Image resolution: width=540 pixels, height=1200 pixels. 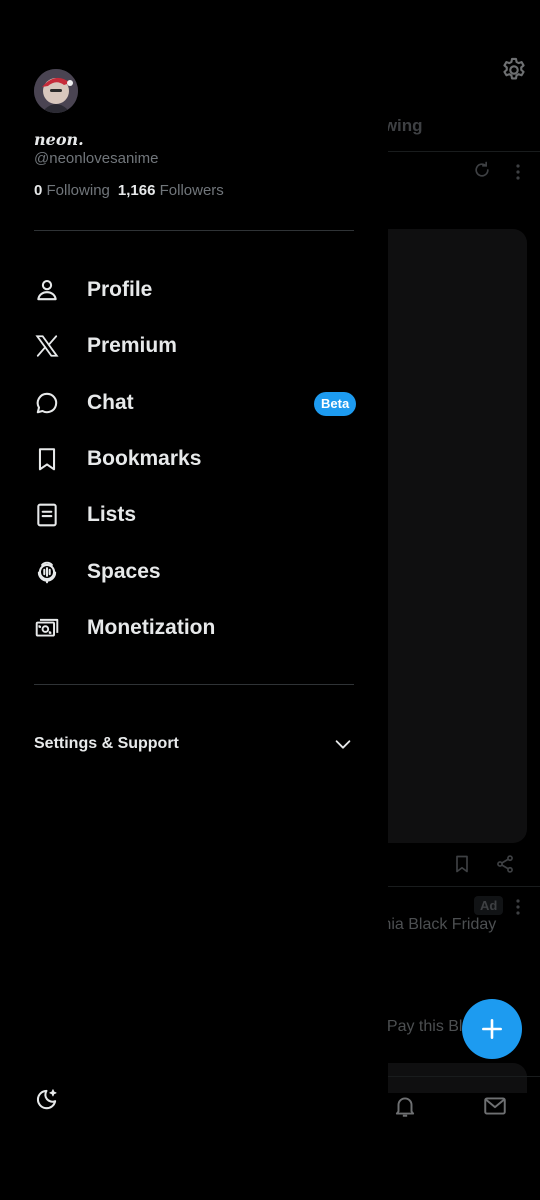 I want to click on post-divider, so click(x=464, y=886).